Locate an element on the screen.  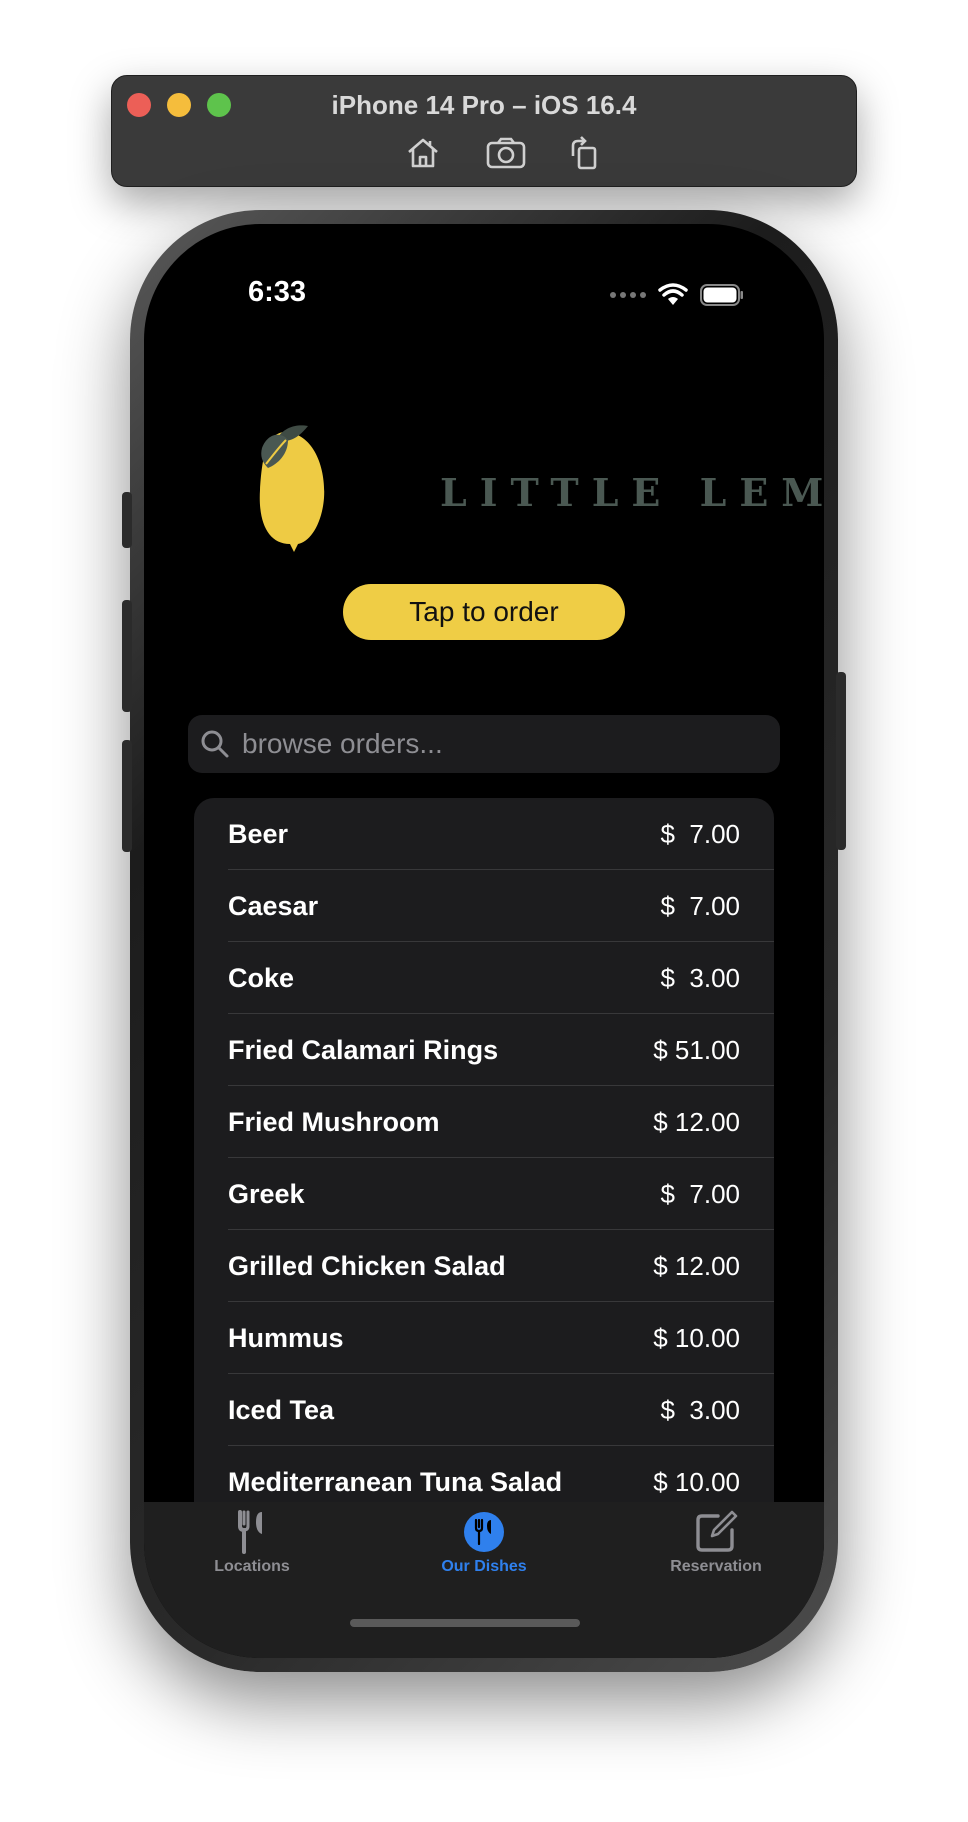
search-icon is located at coordinates (215, 744).